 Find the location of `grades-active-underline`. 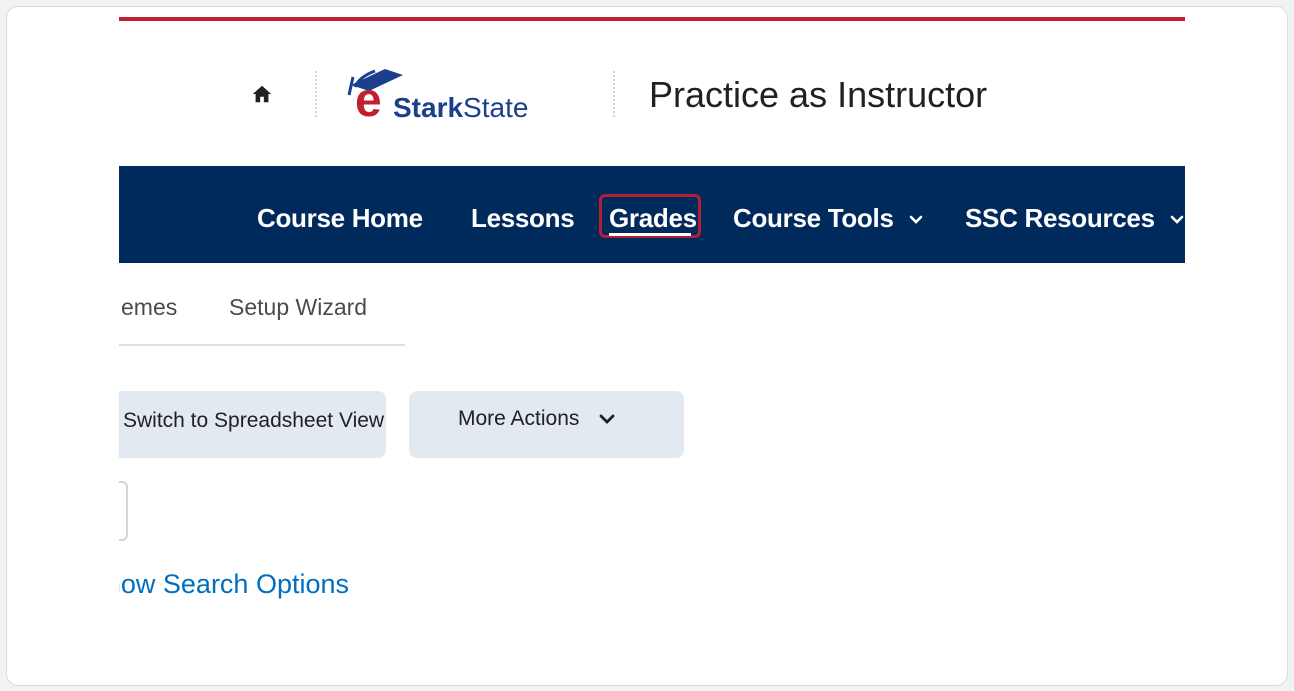

grades-active-underline is located at coordinates (650, 234).